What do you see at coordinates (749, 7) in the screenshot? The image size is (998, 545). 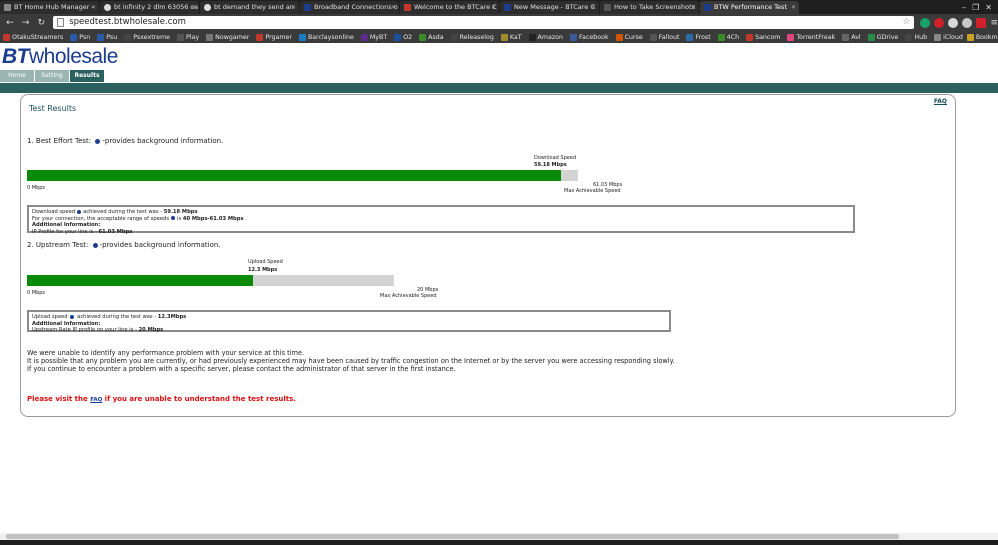 I see `browser-tab-active: BTW Performance Test ✕` at bounding box center [749, 7].